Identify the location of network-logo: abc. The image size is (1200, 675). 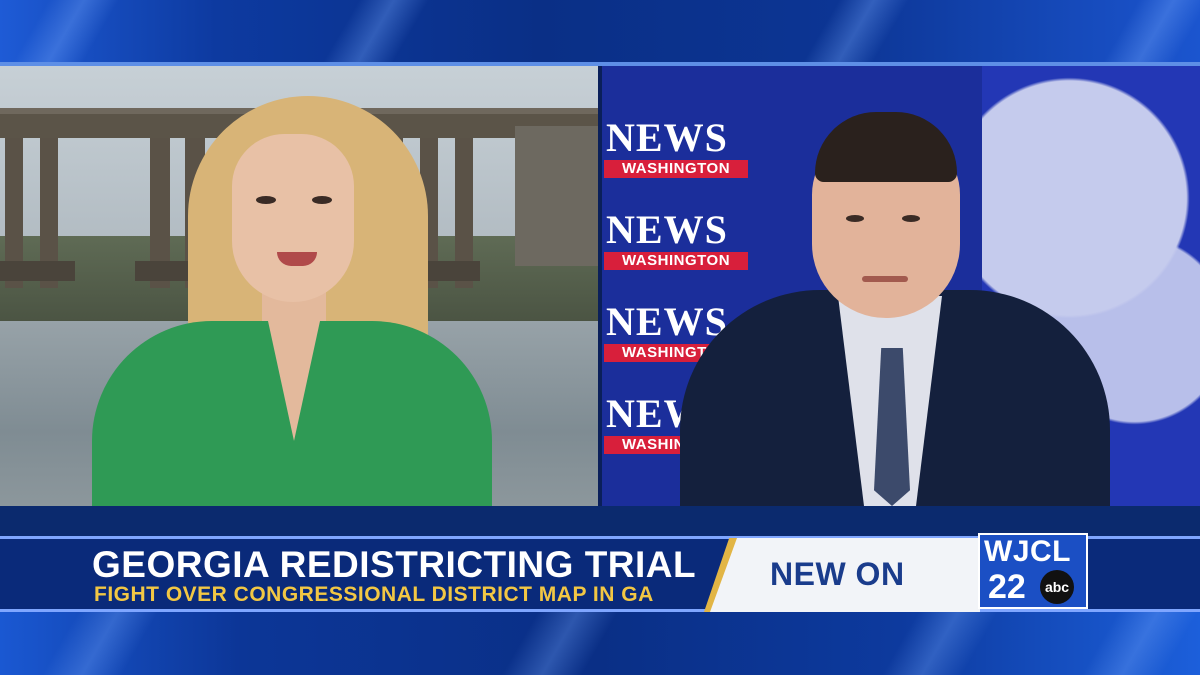
(1057, 587).